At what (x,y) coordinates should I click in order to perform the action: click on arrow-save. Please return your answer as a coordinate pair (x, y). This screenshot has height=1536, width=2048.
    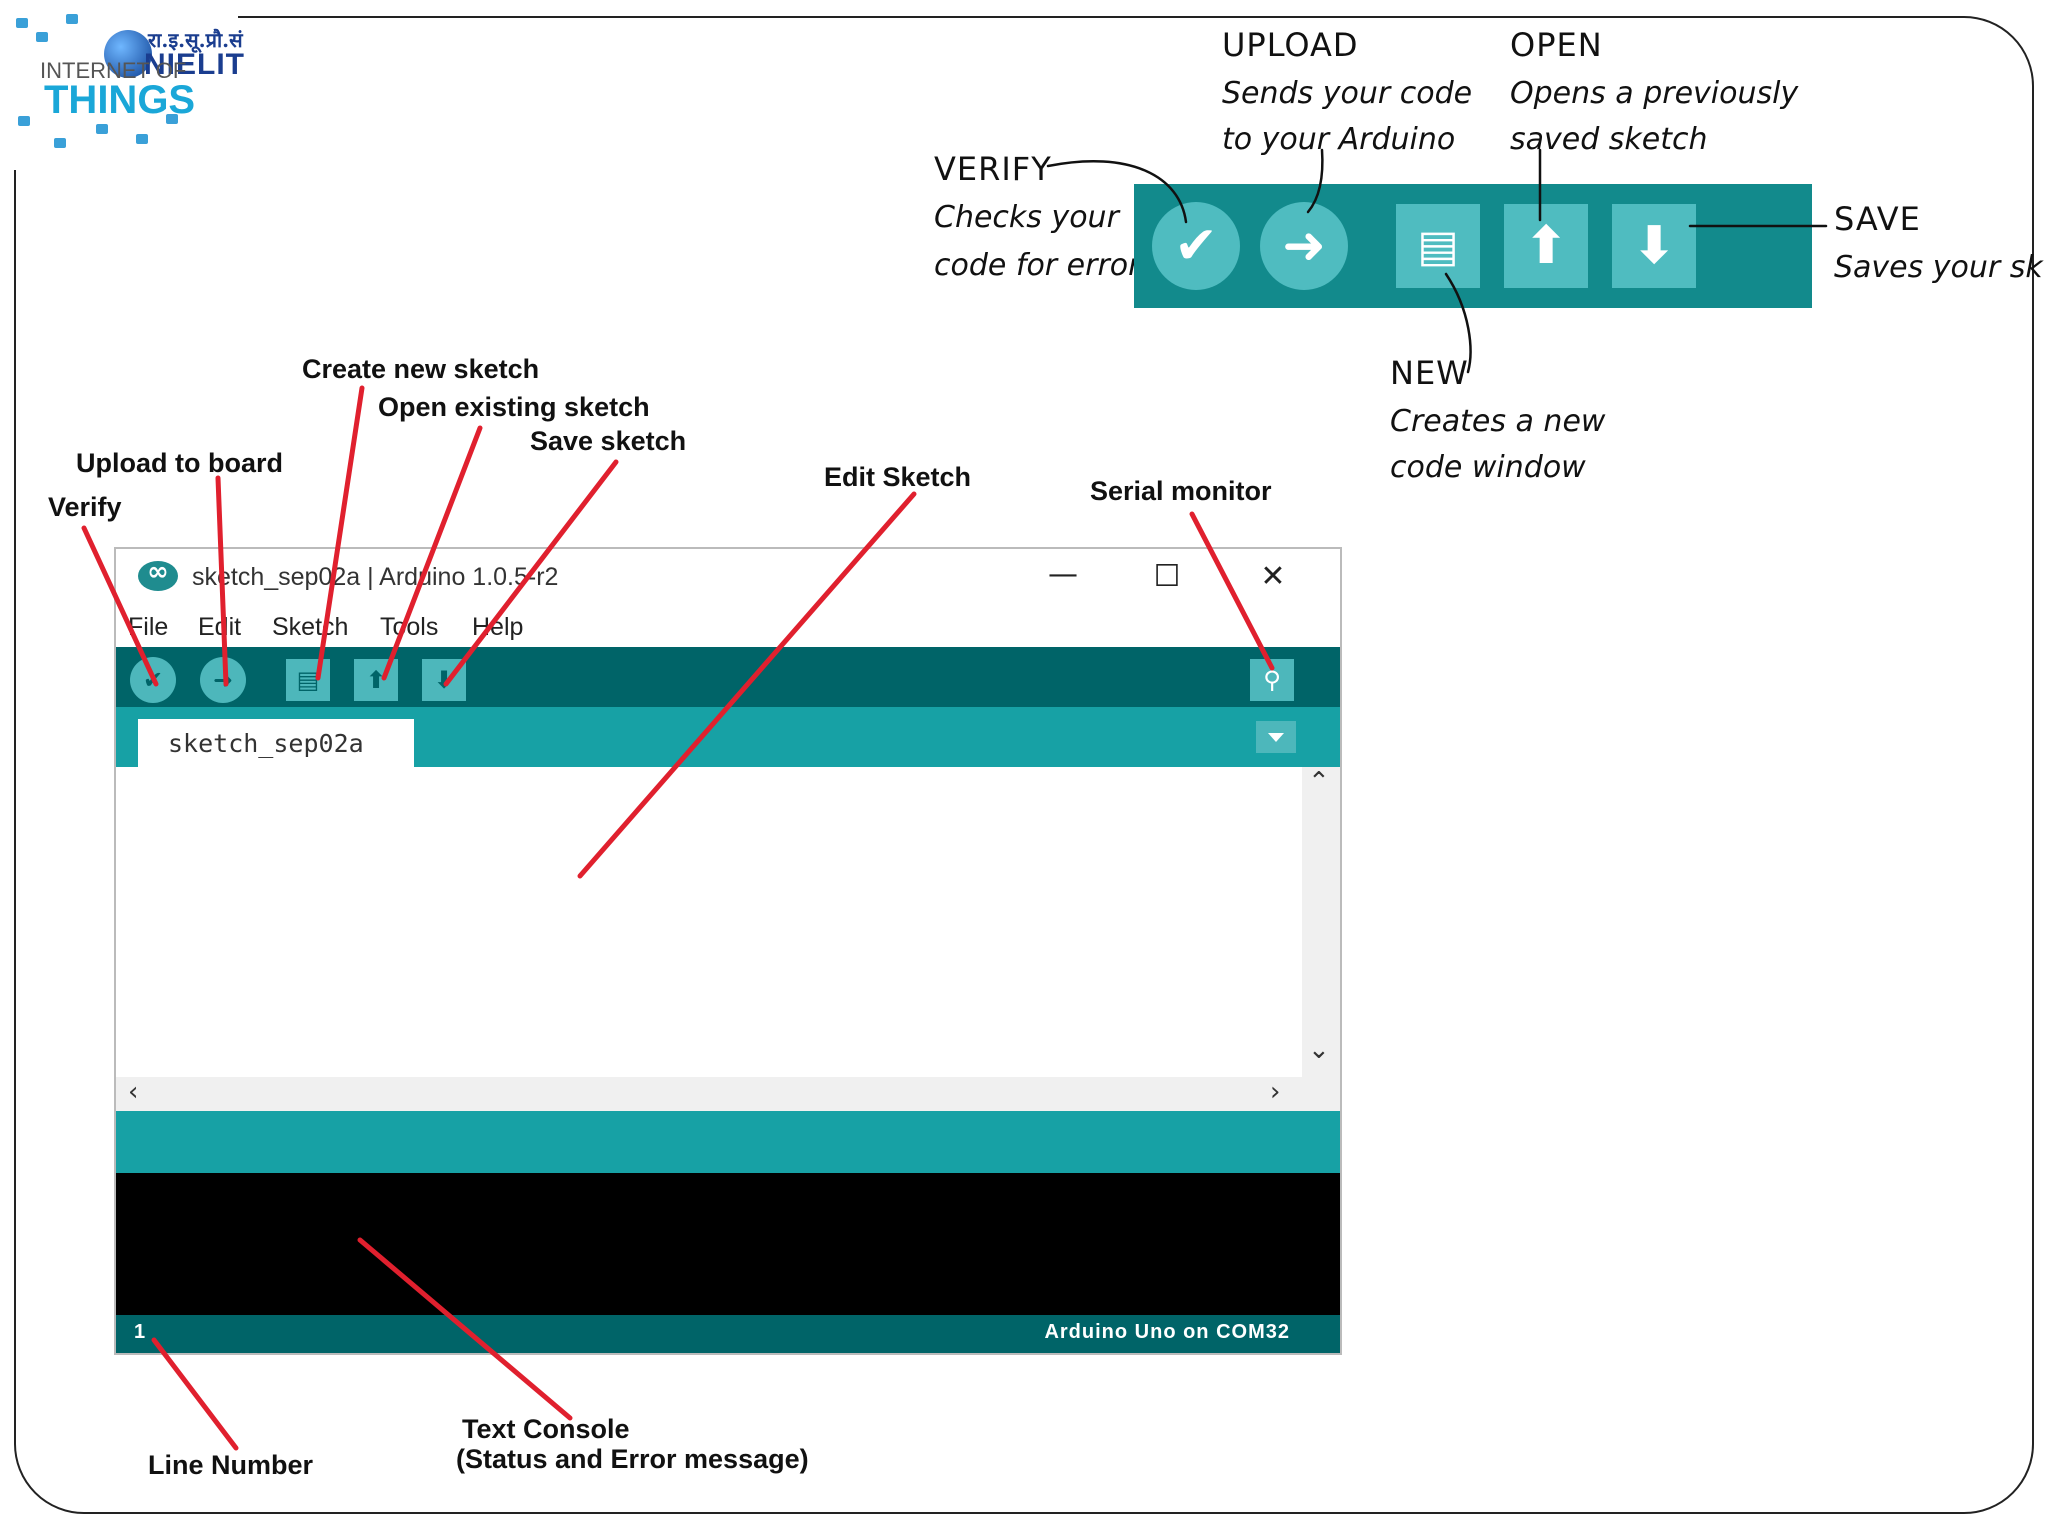
    Looking at the image, I should click on (531, 573).